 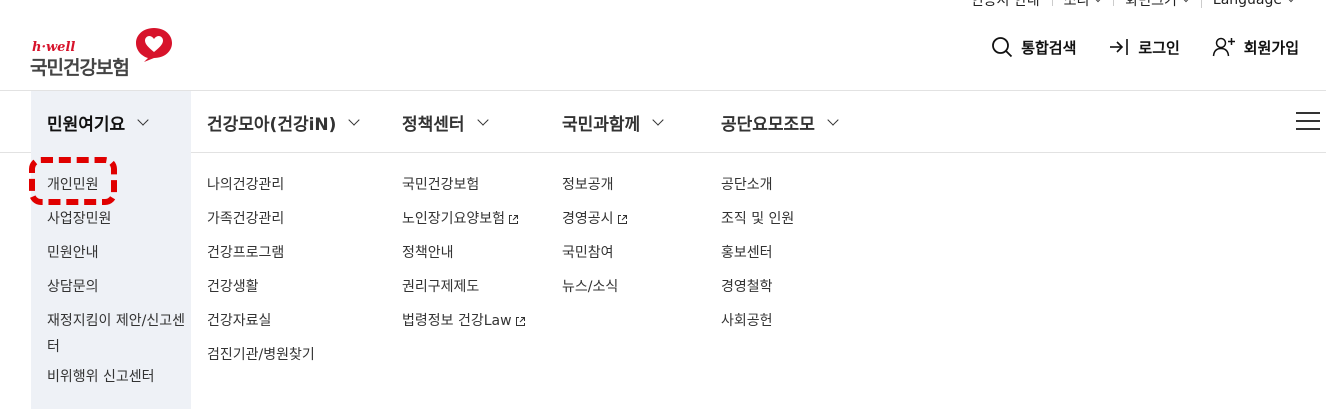 What do you see at coordinates (297, 325) in the screenshot?
I see `submenu-item: 건강자료실` at bounding box center [297, 325].